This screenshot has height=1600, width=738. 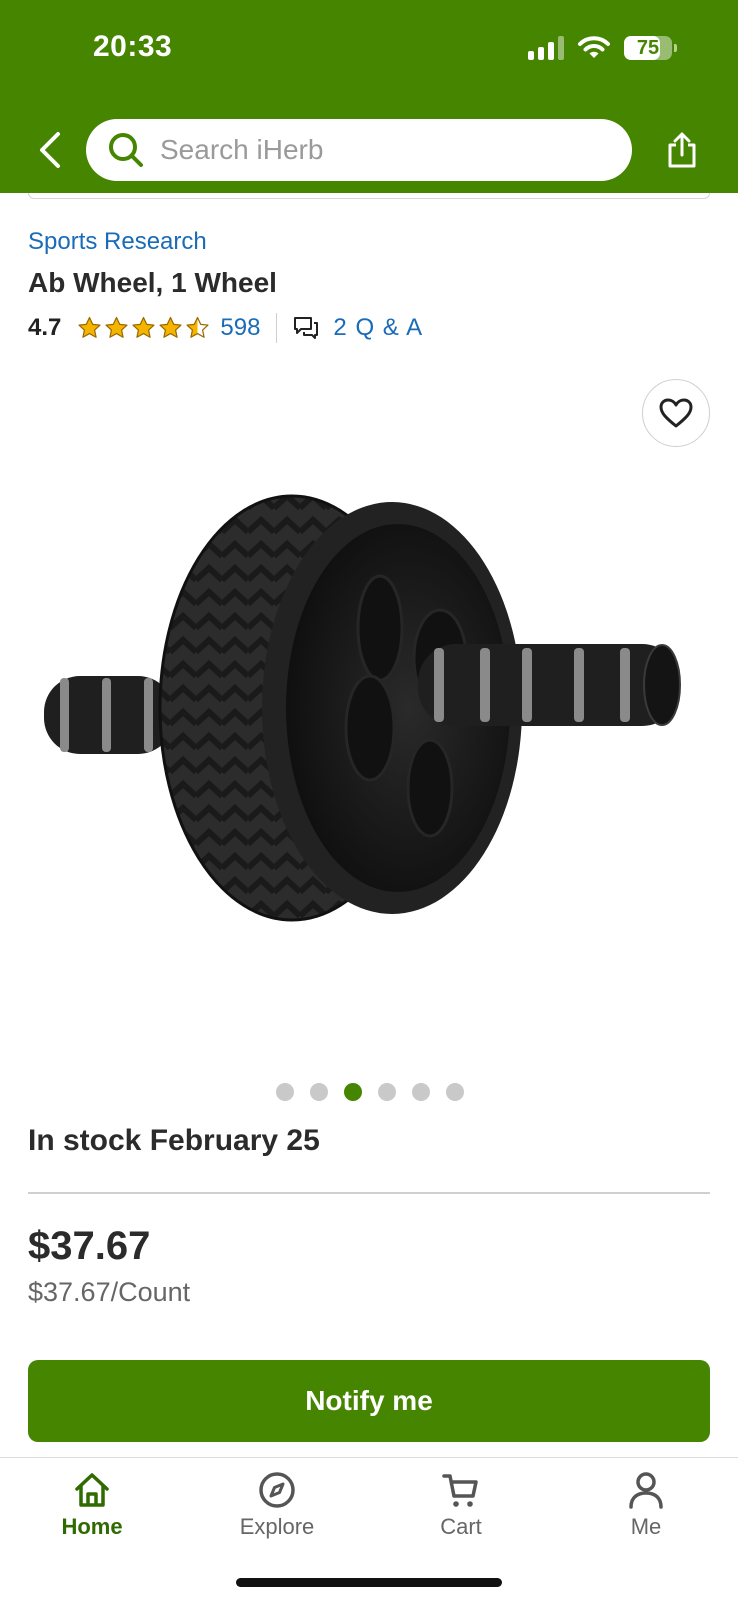 I want to click on star-rating, so click(x=143, y=328).